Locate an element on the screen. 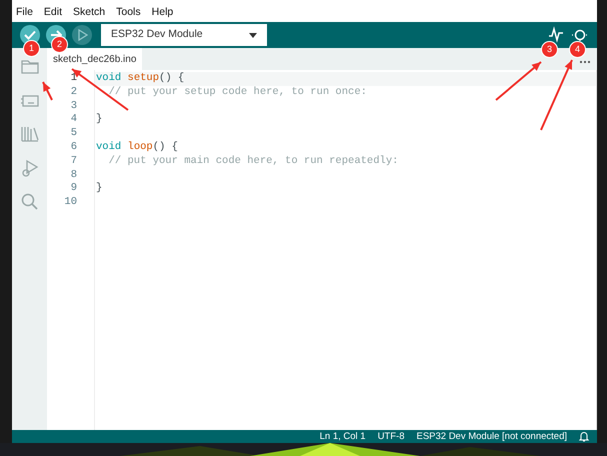  line-number: 9 is located at coordinates (74, 189).